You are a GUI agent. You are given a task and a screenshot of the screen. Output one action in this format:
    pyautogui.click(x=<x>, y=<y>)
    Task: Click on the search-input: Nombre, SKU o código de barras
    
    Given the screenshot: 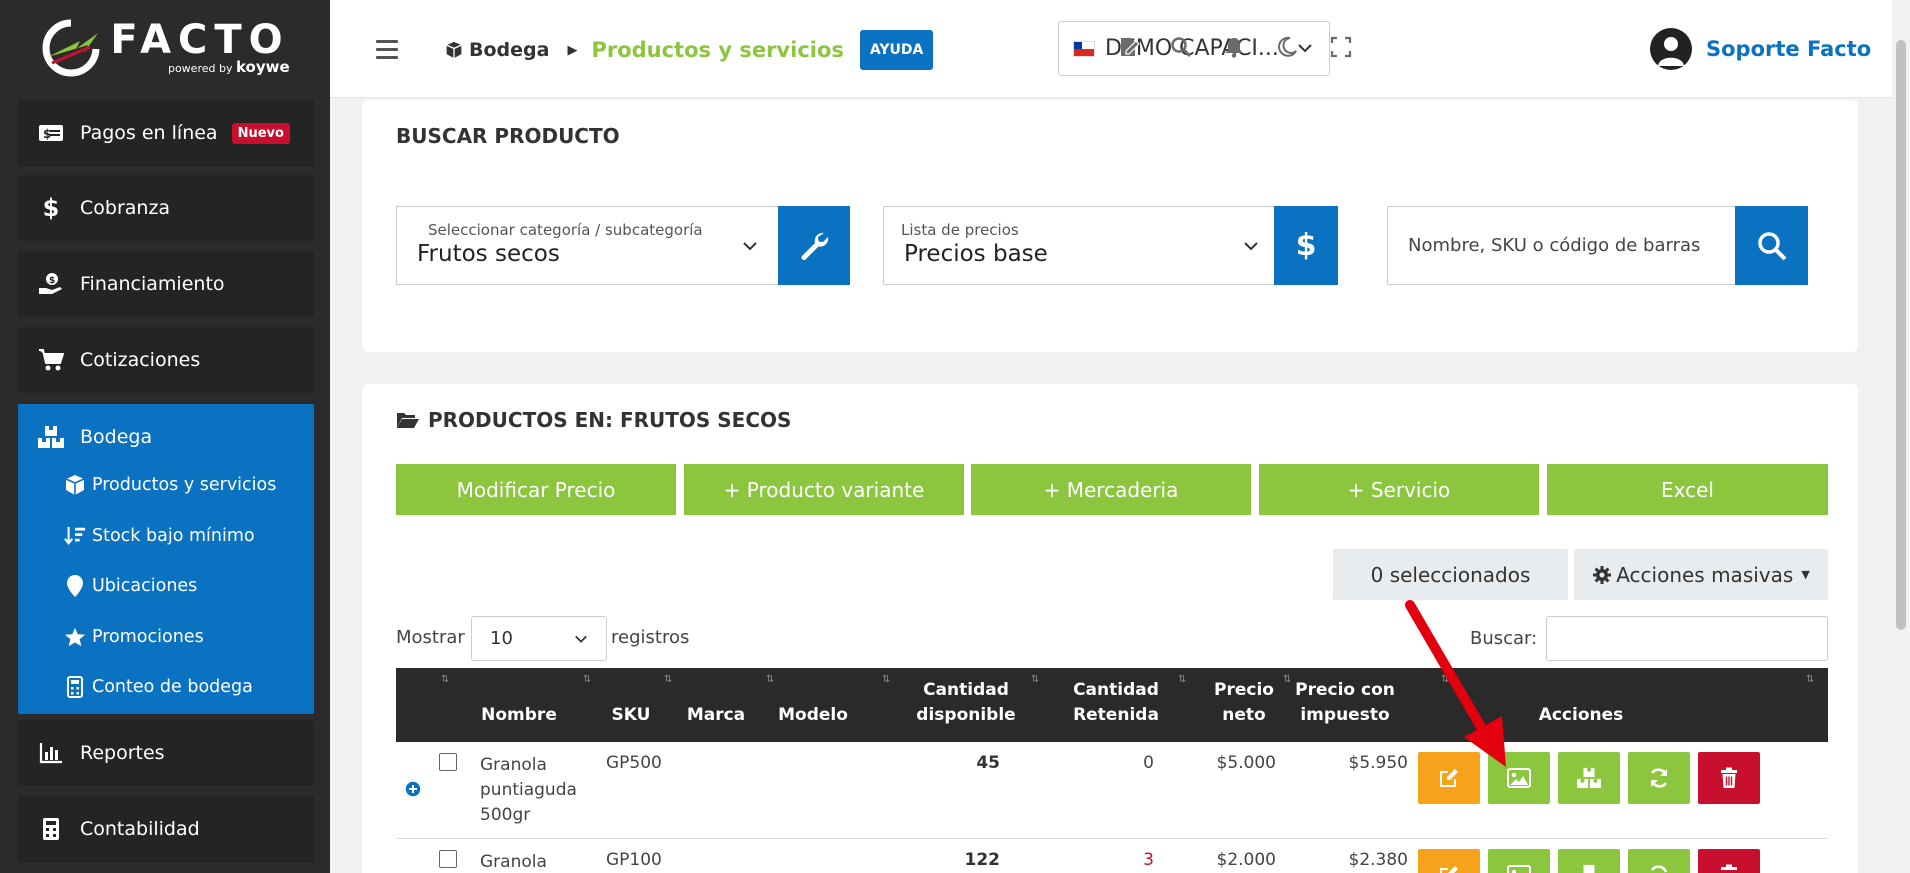 What is the action you would take?
    pyautogui.click(x=1562, y=245)
    